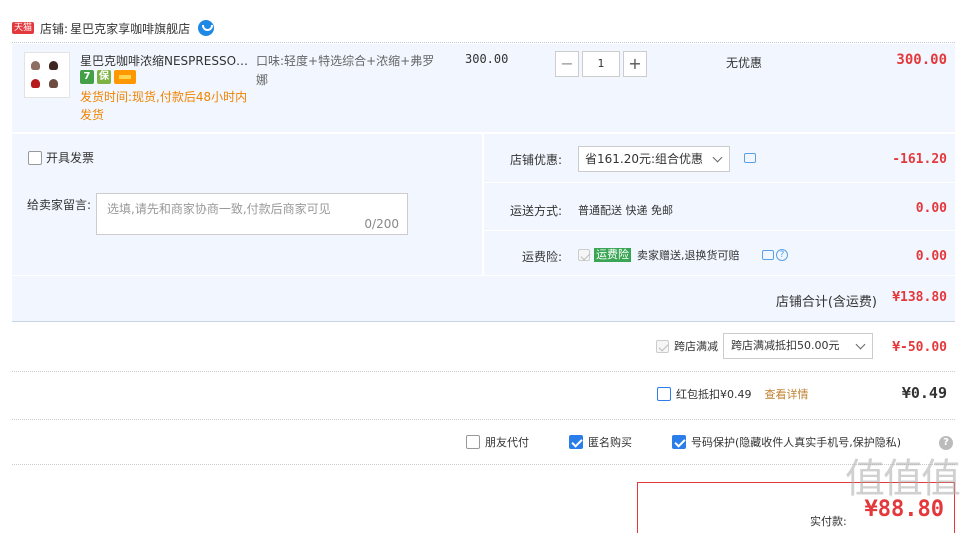 This screenshot has height=533, width=967. Describe the element at coordinates (931, 208) in the screenshot. I see `shipping-amount: 0.00` at that location.